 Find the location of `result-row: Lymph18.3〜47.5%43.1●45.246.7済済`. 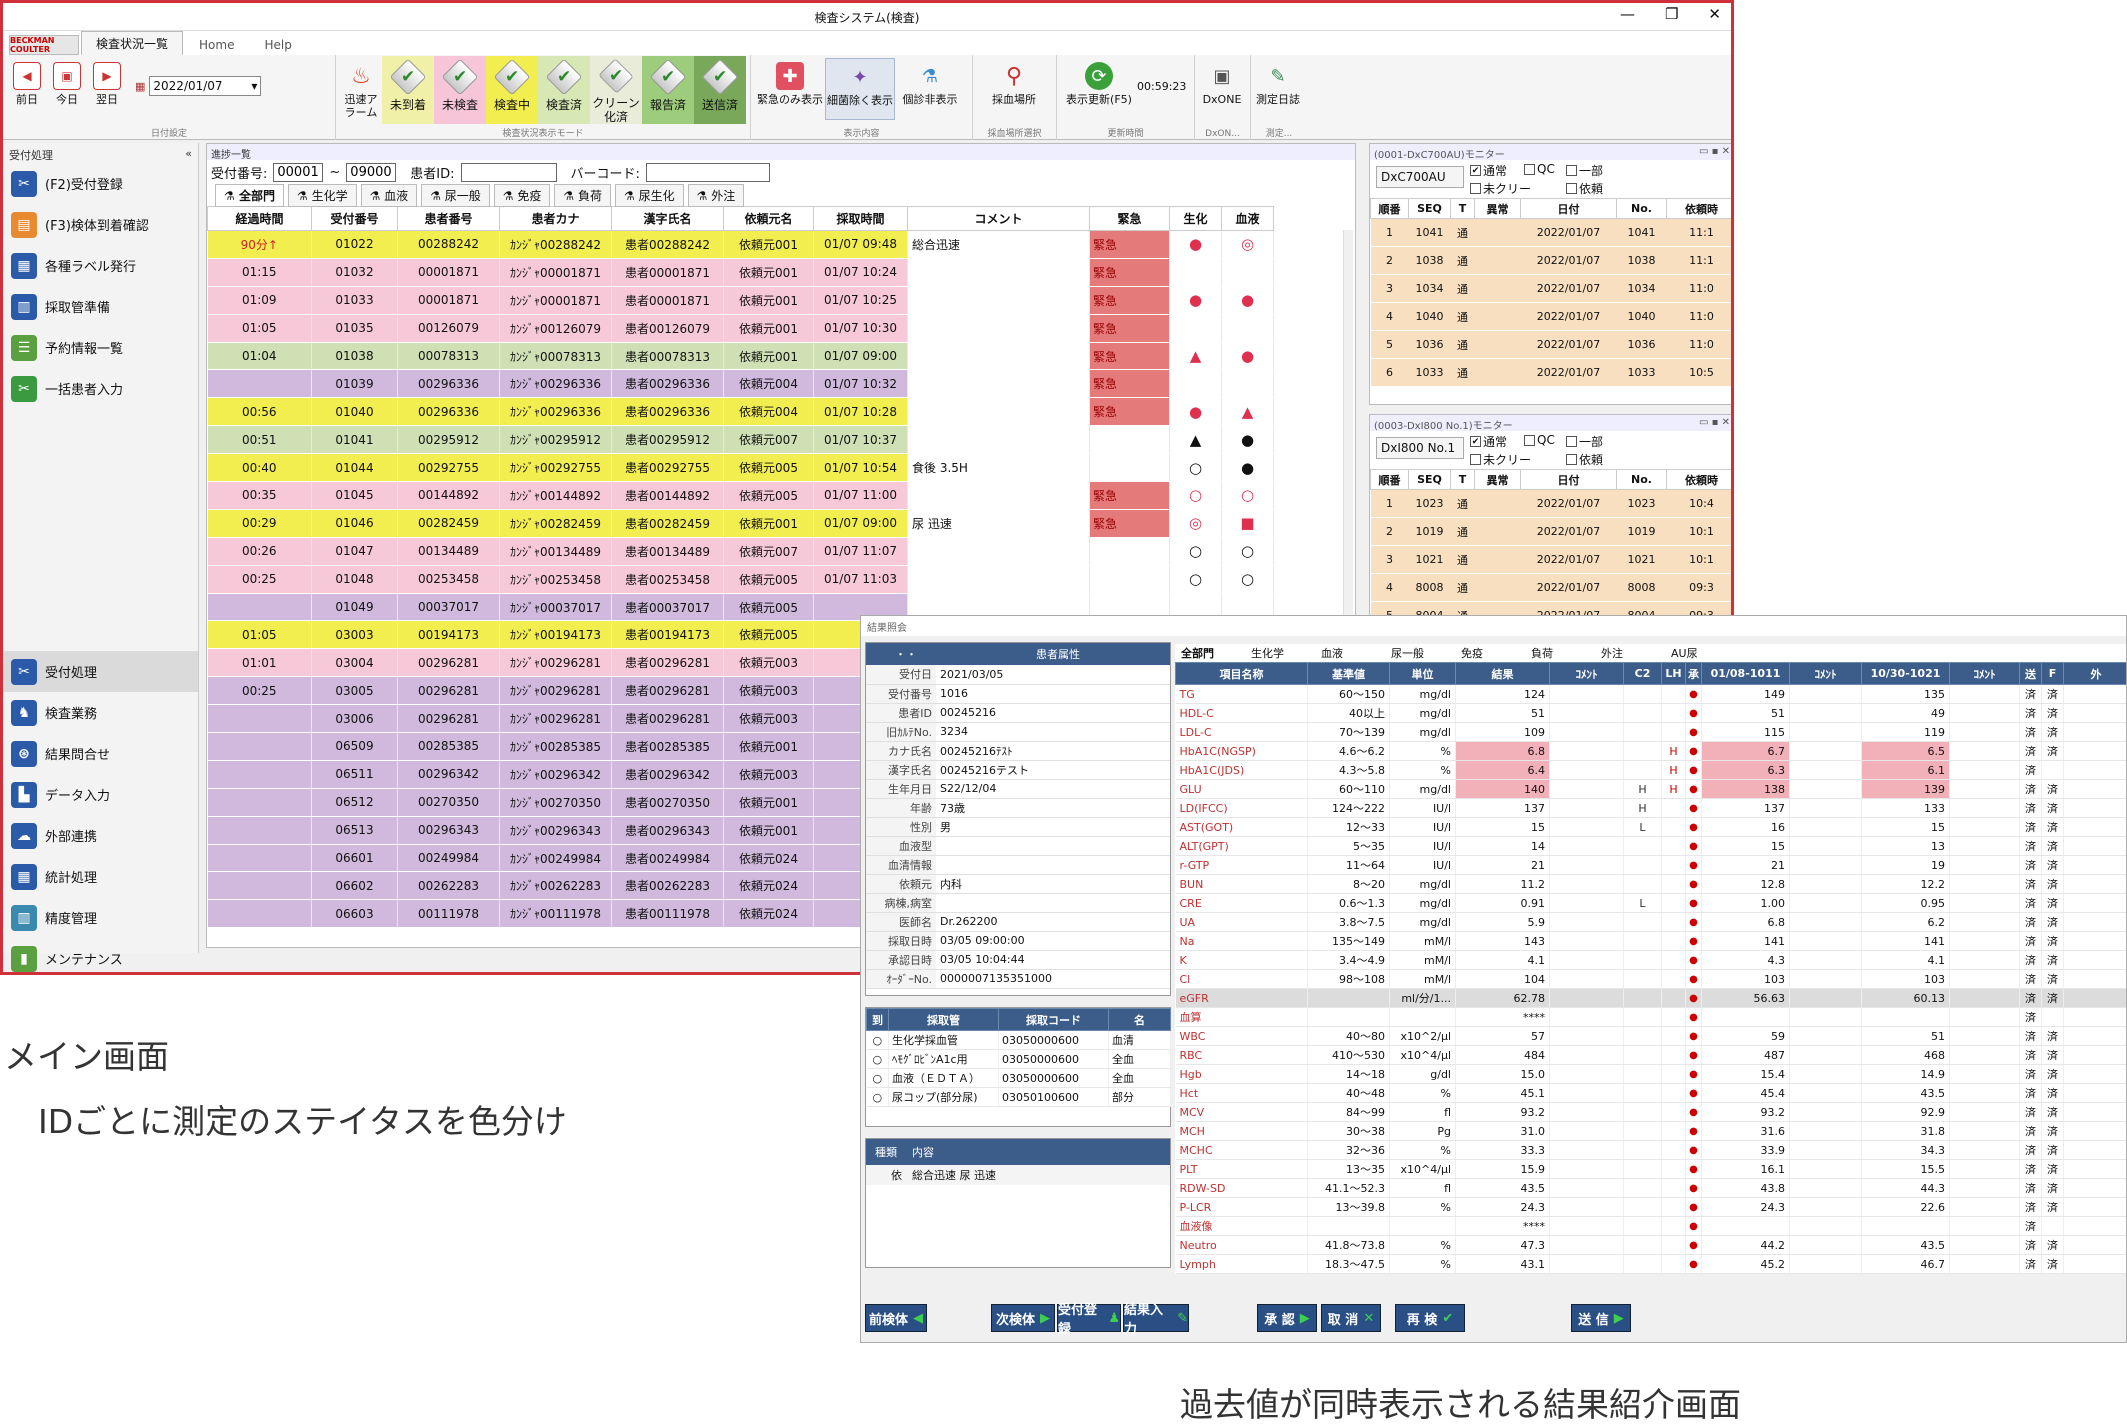

result-row: Lymph18.3〜47.5%43.1●45.246.7済済 is located at coordinates (1651, 1264).